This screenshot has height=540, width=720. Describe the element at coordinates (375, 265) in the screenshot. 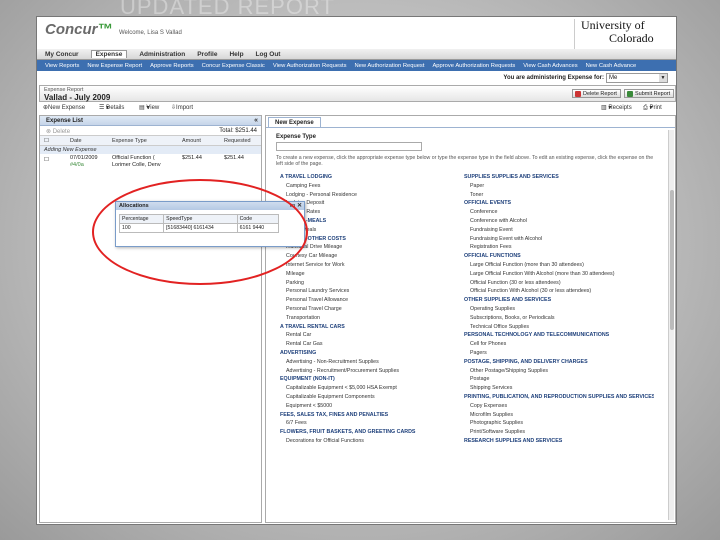

I see `expense-type-link: Internet Service for Work` at that location.